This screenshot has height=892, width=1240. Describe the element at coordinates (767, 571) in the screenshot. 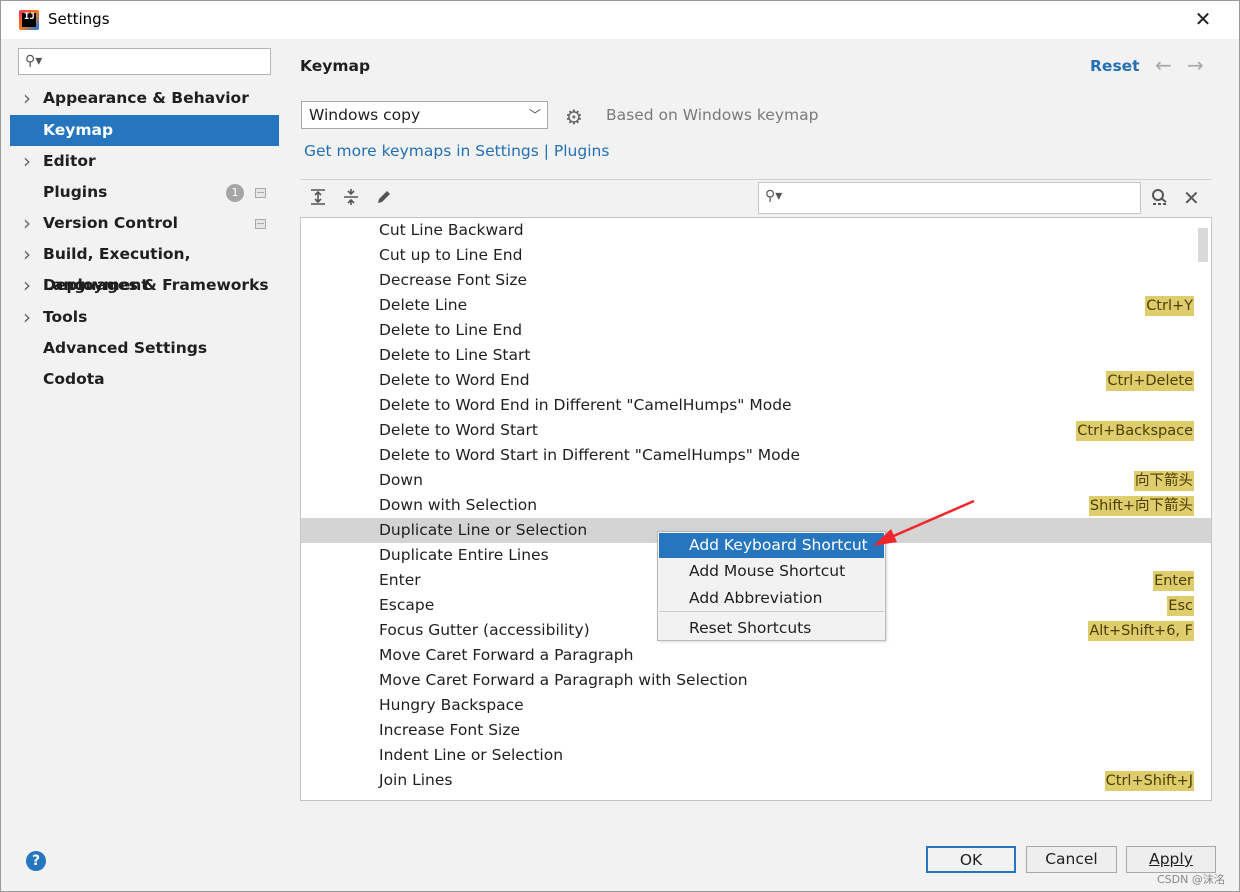

I see `menu-item-label: Add Mouse Shortcut` at that location.